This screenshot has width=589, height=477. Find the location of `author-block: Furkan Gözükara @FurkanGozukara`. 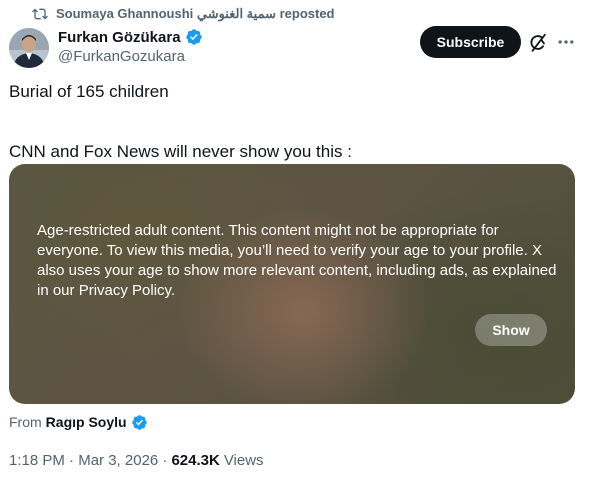

author-block: Furkan Gözükara @FurkanGozukara is located at coordinates (130, 46).